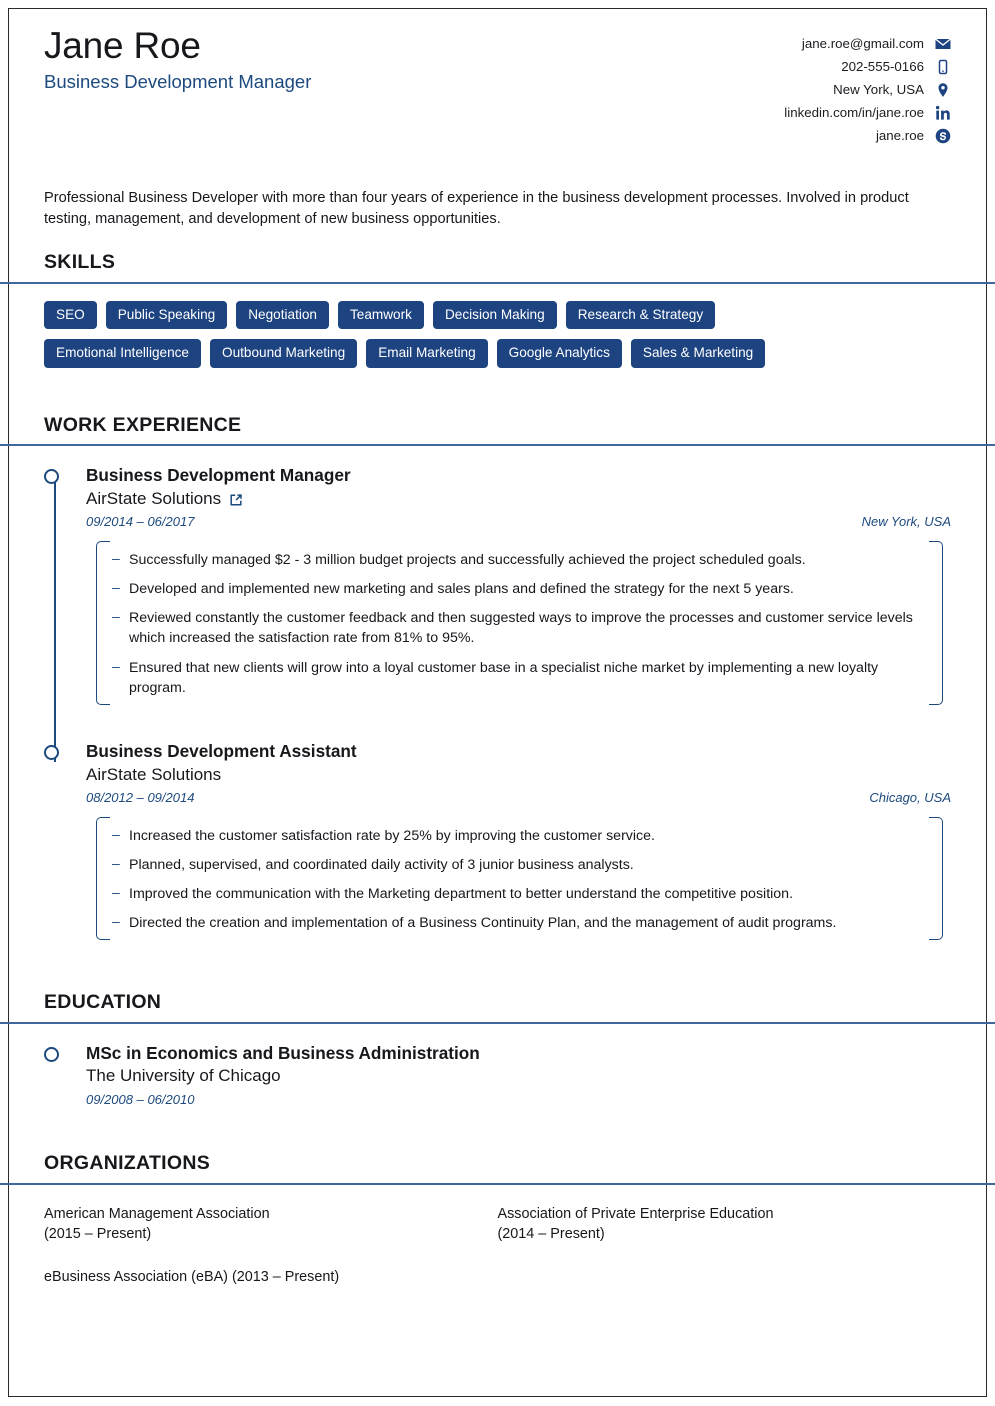 This screenshot has width=995, height=1406. What do you see at coordinates (122, 353) in the screenshot?
I see `skill-pill: Emotional Intelligence` at bounding box center [122, 353].